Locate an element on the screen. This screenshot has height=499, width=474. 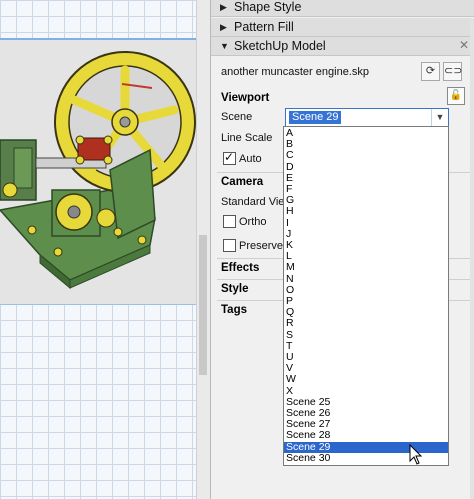
scene-selected-value: Scene 29 is located at coordinates (315, 117).